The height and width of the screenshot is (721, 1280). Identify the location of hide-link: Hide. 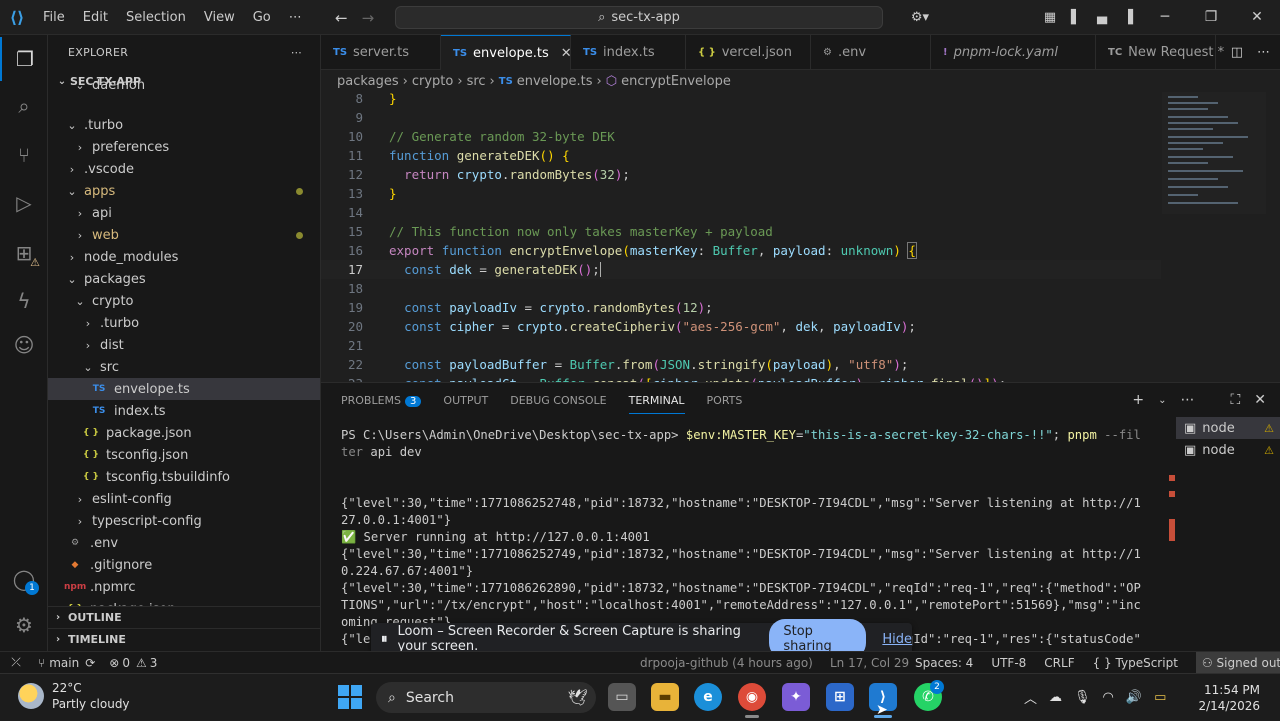
(897, 639).